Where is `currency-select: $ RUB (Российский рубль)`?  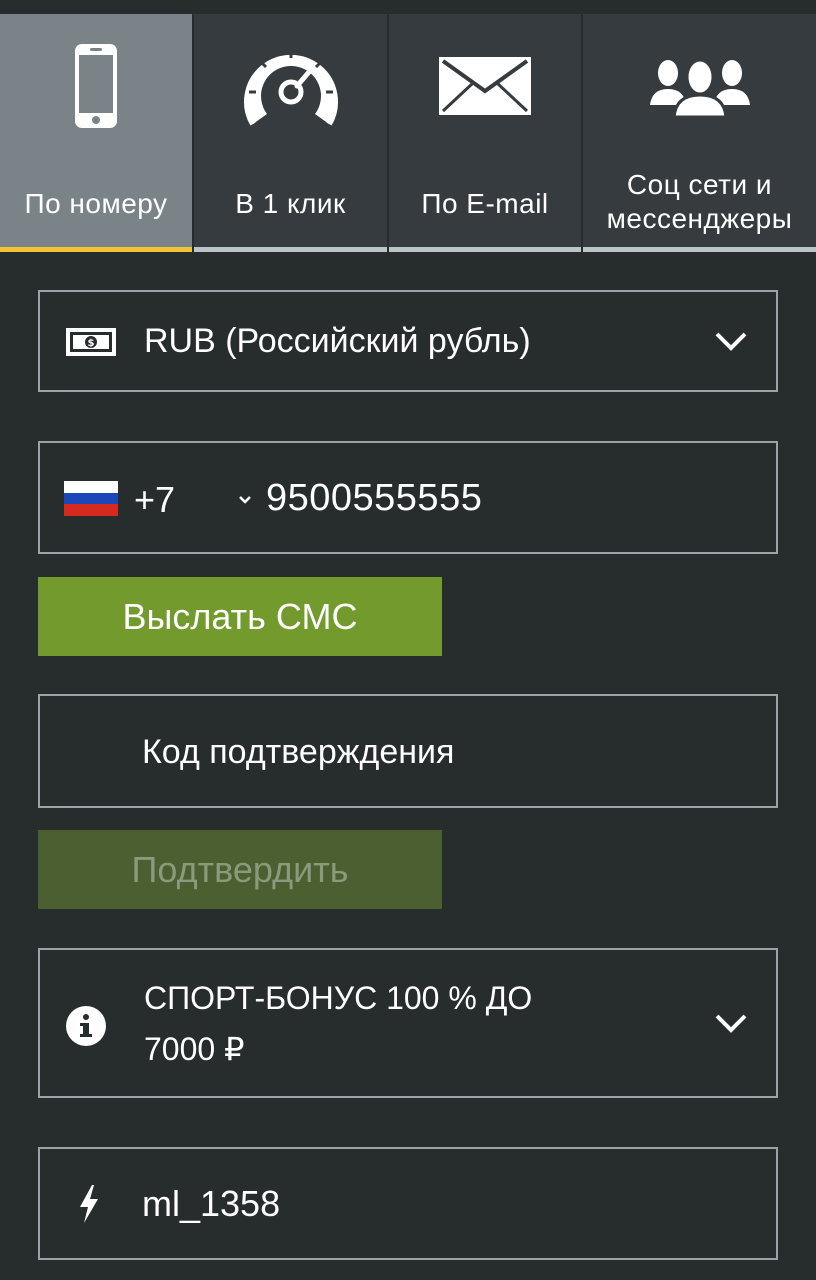 currency-select: $ RUB (Российский рубль) is located at coordinates (408, 341).